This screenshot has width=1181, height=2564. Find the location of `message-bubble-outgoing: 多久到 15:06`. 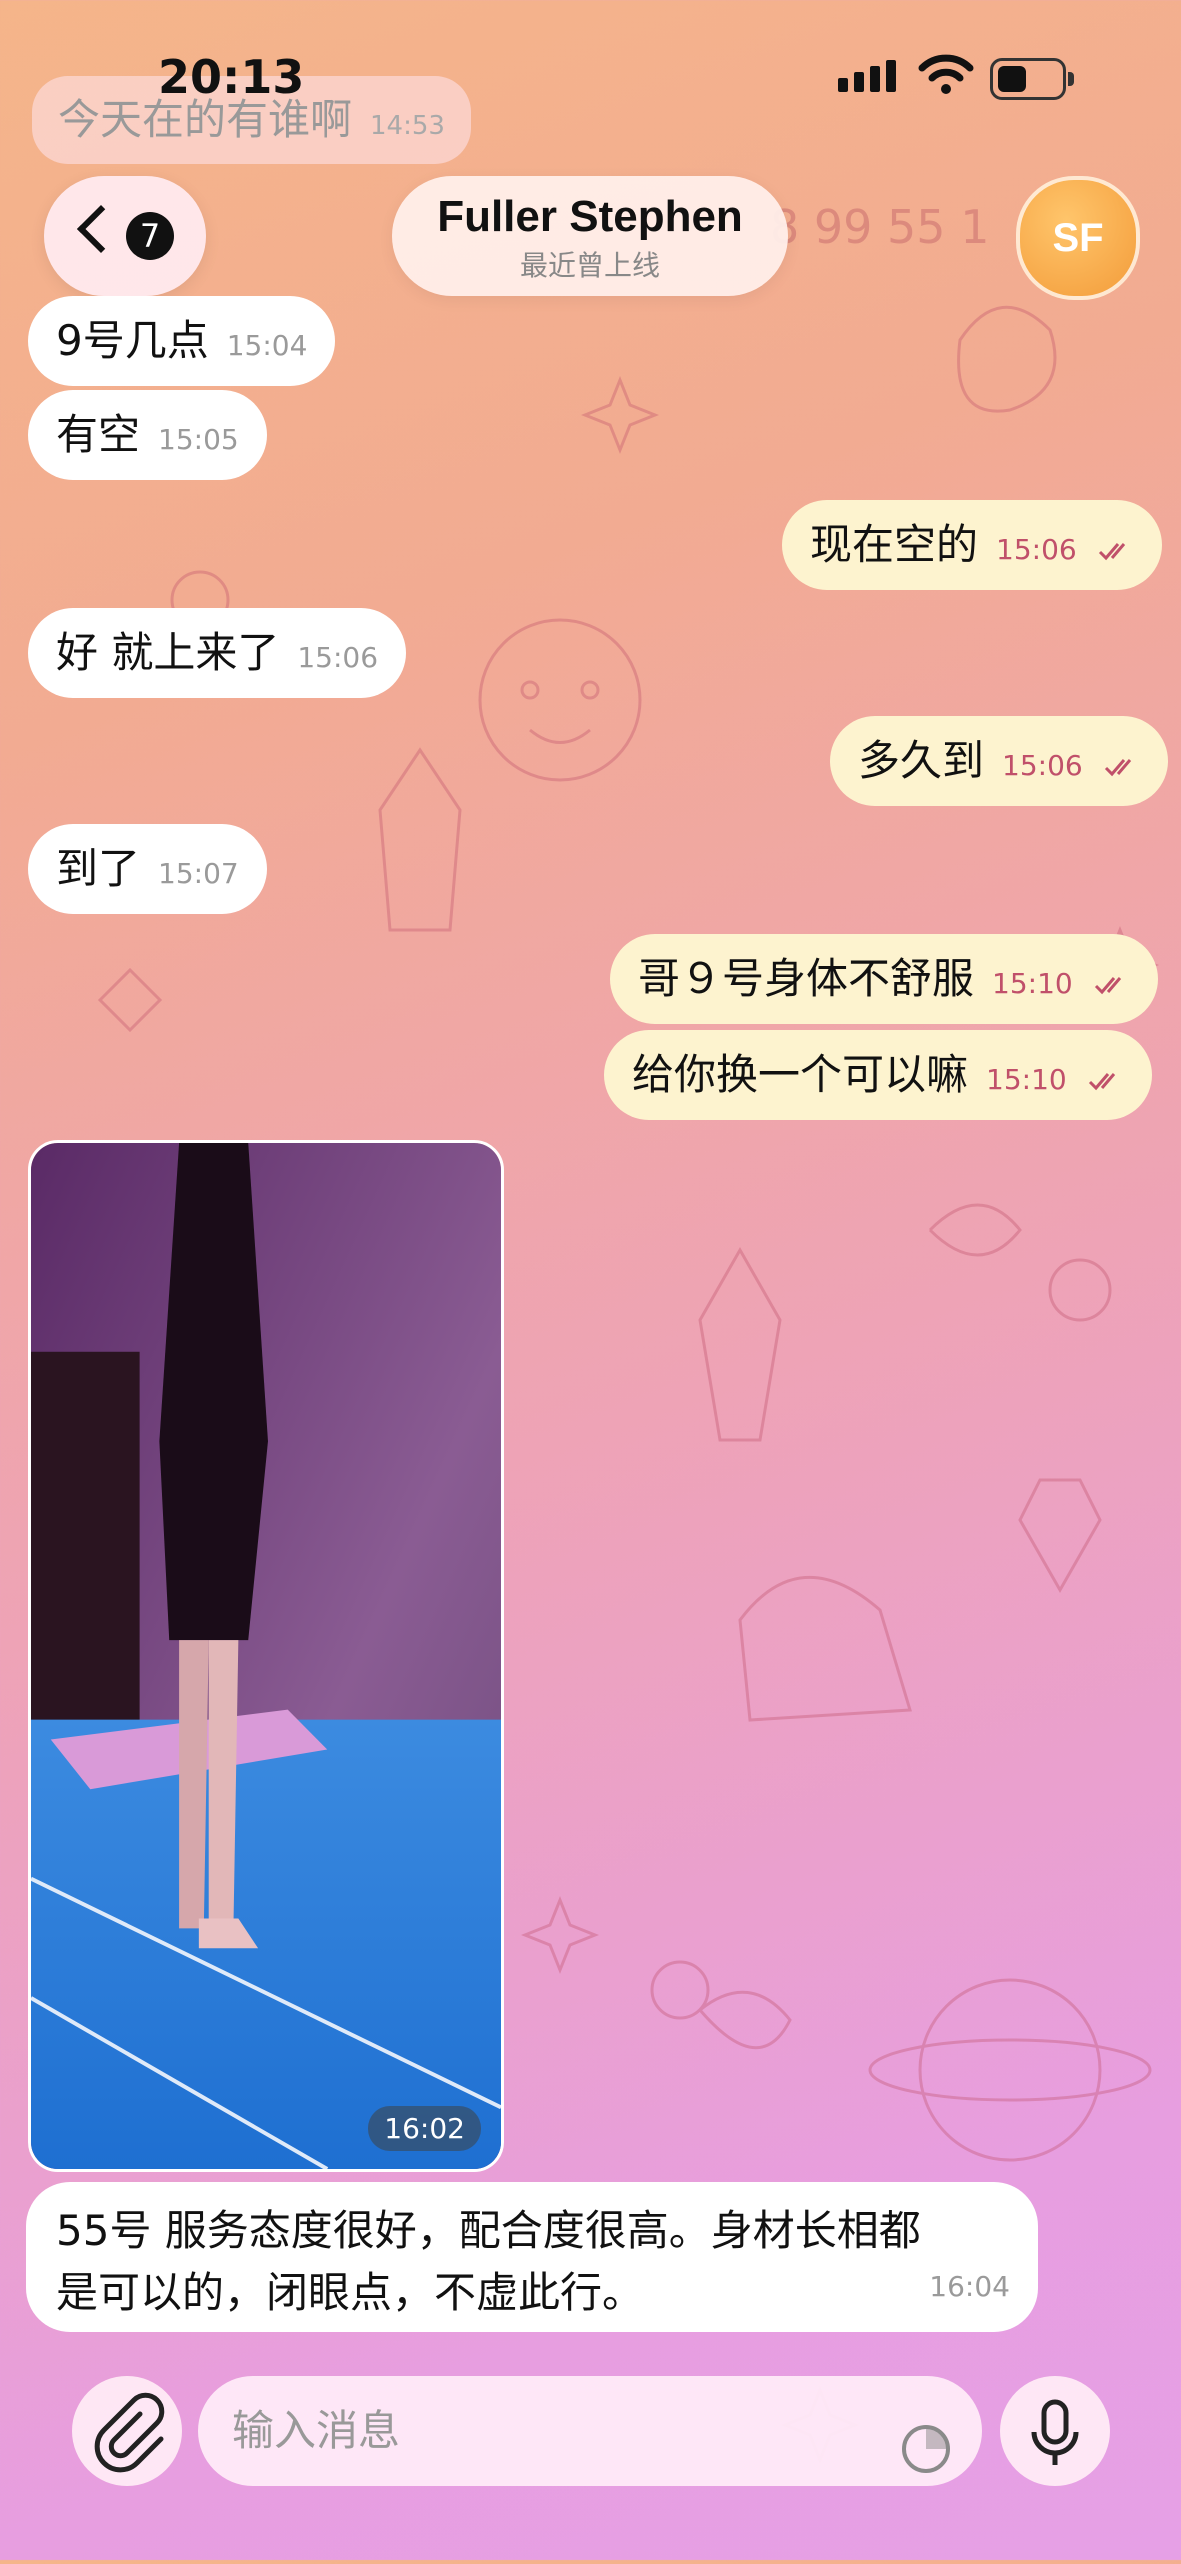

message-bubble-outgoing: 多久到 15:06 is located at coordinates (999, 762).